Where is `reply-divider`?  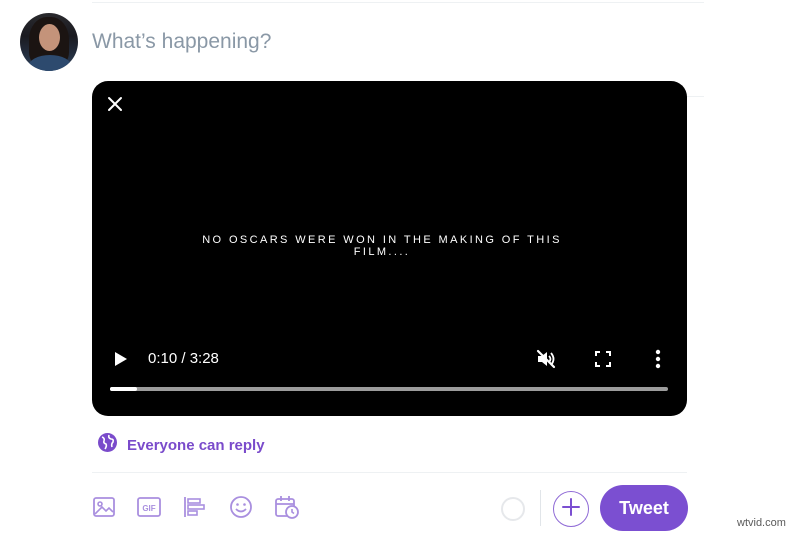
reply-divider is located at coordinates (389, 472).